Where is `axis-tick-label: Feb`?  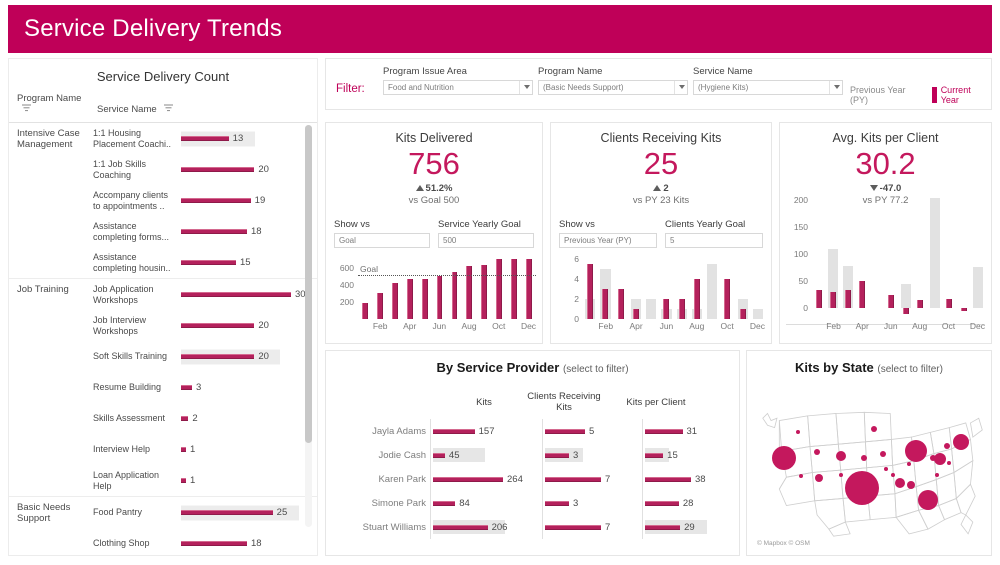
axis-tick-label: Feb is located at coordinates (380, 326).